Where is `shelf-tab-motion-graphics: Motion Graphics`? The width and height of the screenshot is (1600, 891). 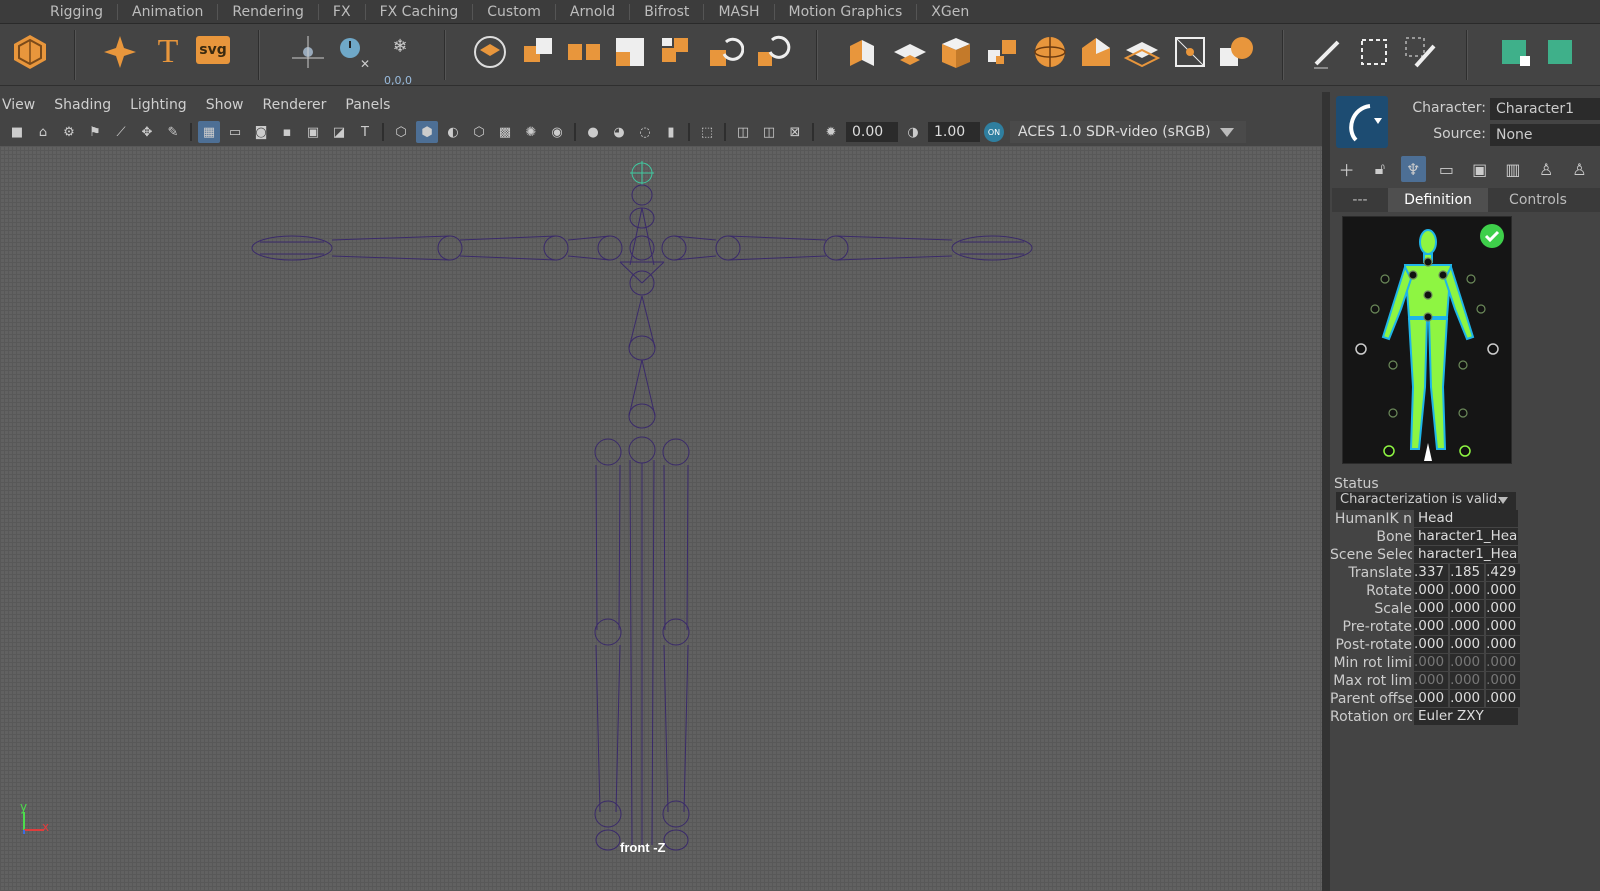
shelf-tab-motion-graphics: Motion Graphics is located at coordinates (846, 12).